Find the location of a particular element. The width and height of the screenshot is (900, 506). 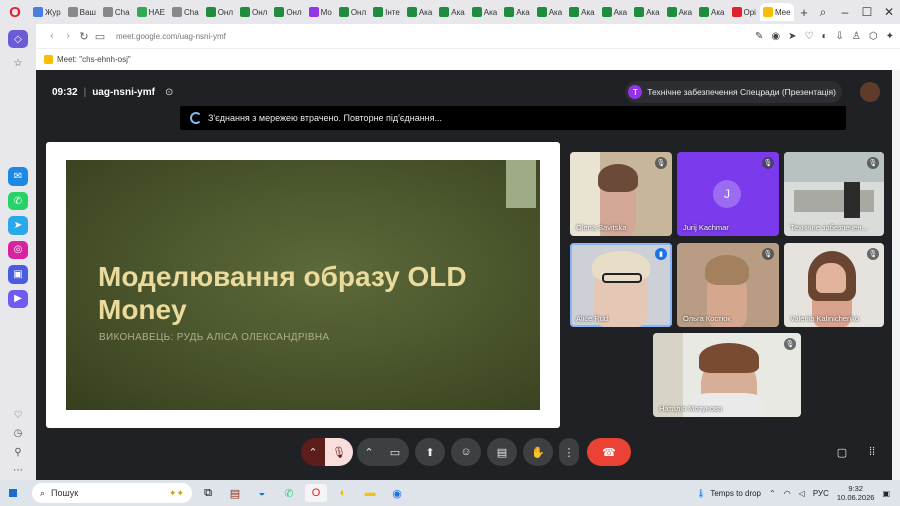

reload-icon: ↻ is located at coordinates (84, 36).